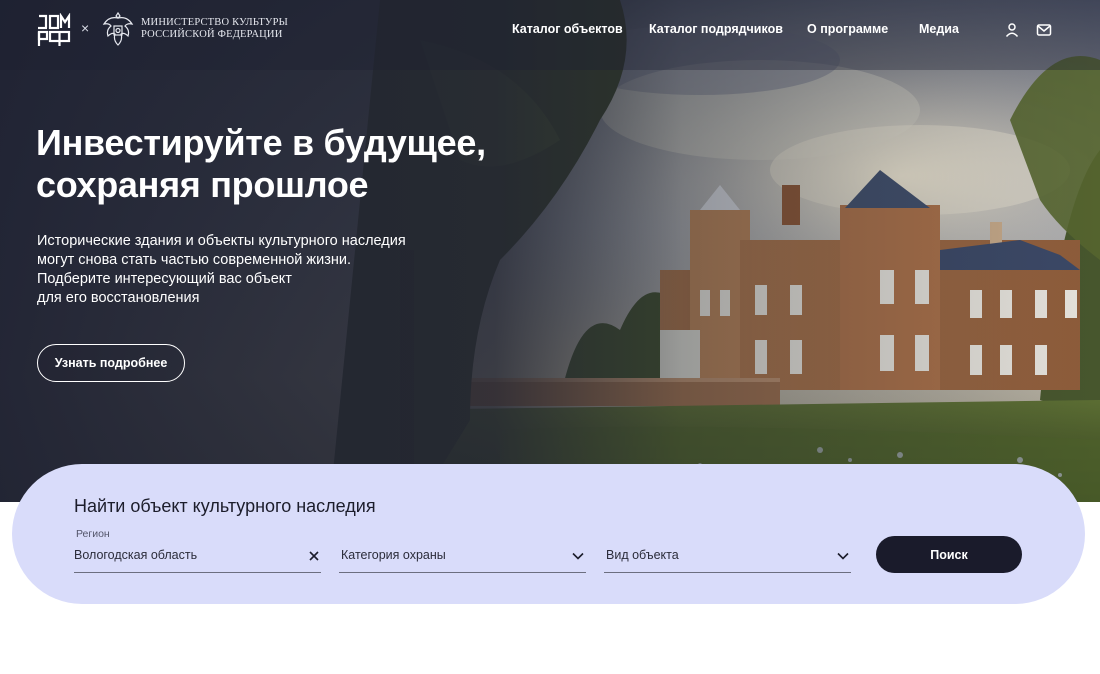 The height and width of the screenshot is (674, 1100). I want to click on ministry-line-2: РОССИЙСКОЙ ФЕДЕРАЦИИ, so click(212, 34).